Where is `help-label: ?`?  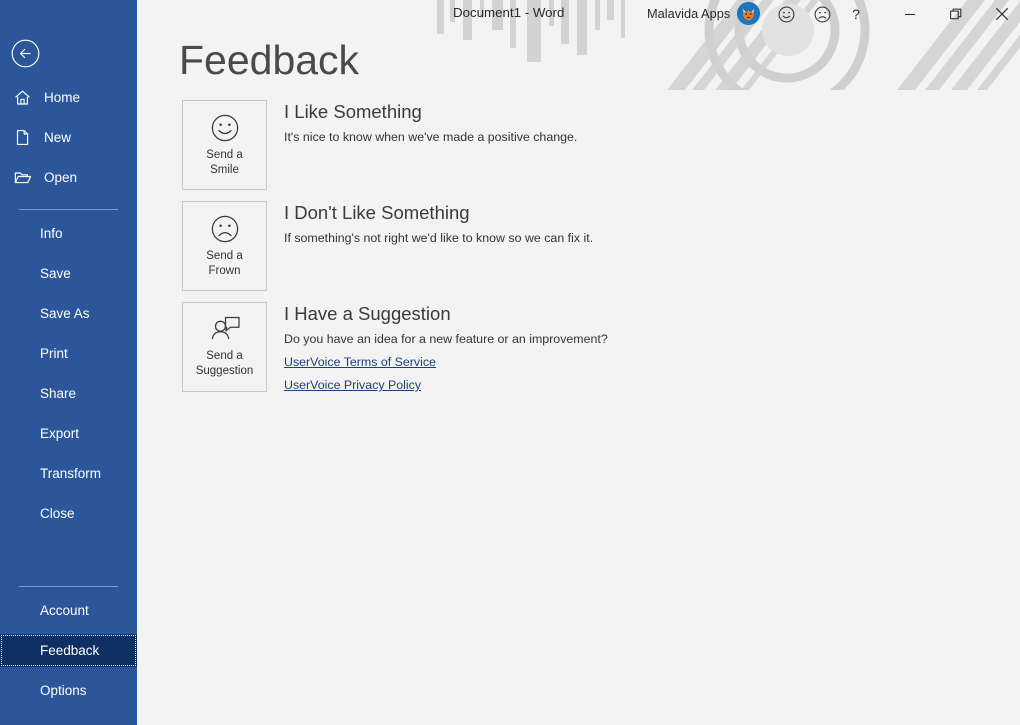
help-label: ? is located at coordinates (856, 14).